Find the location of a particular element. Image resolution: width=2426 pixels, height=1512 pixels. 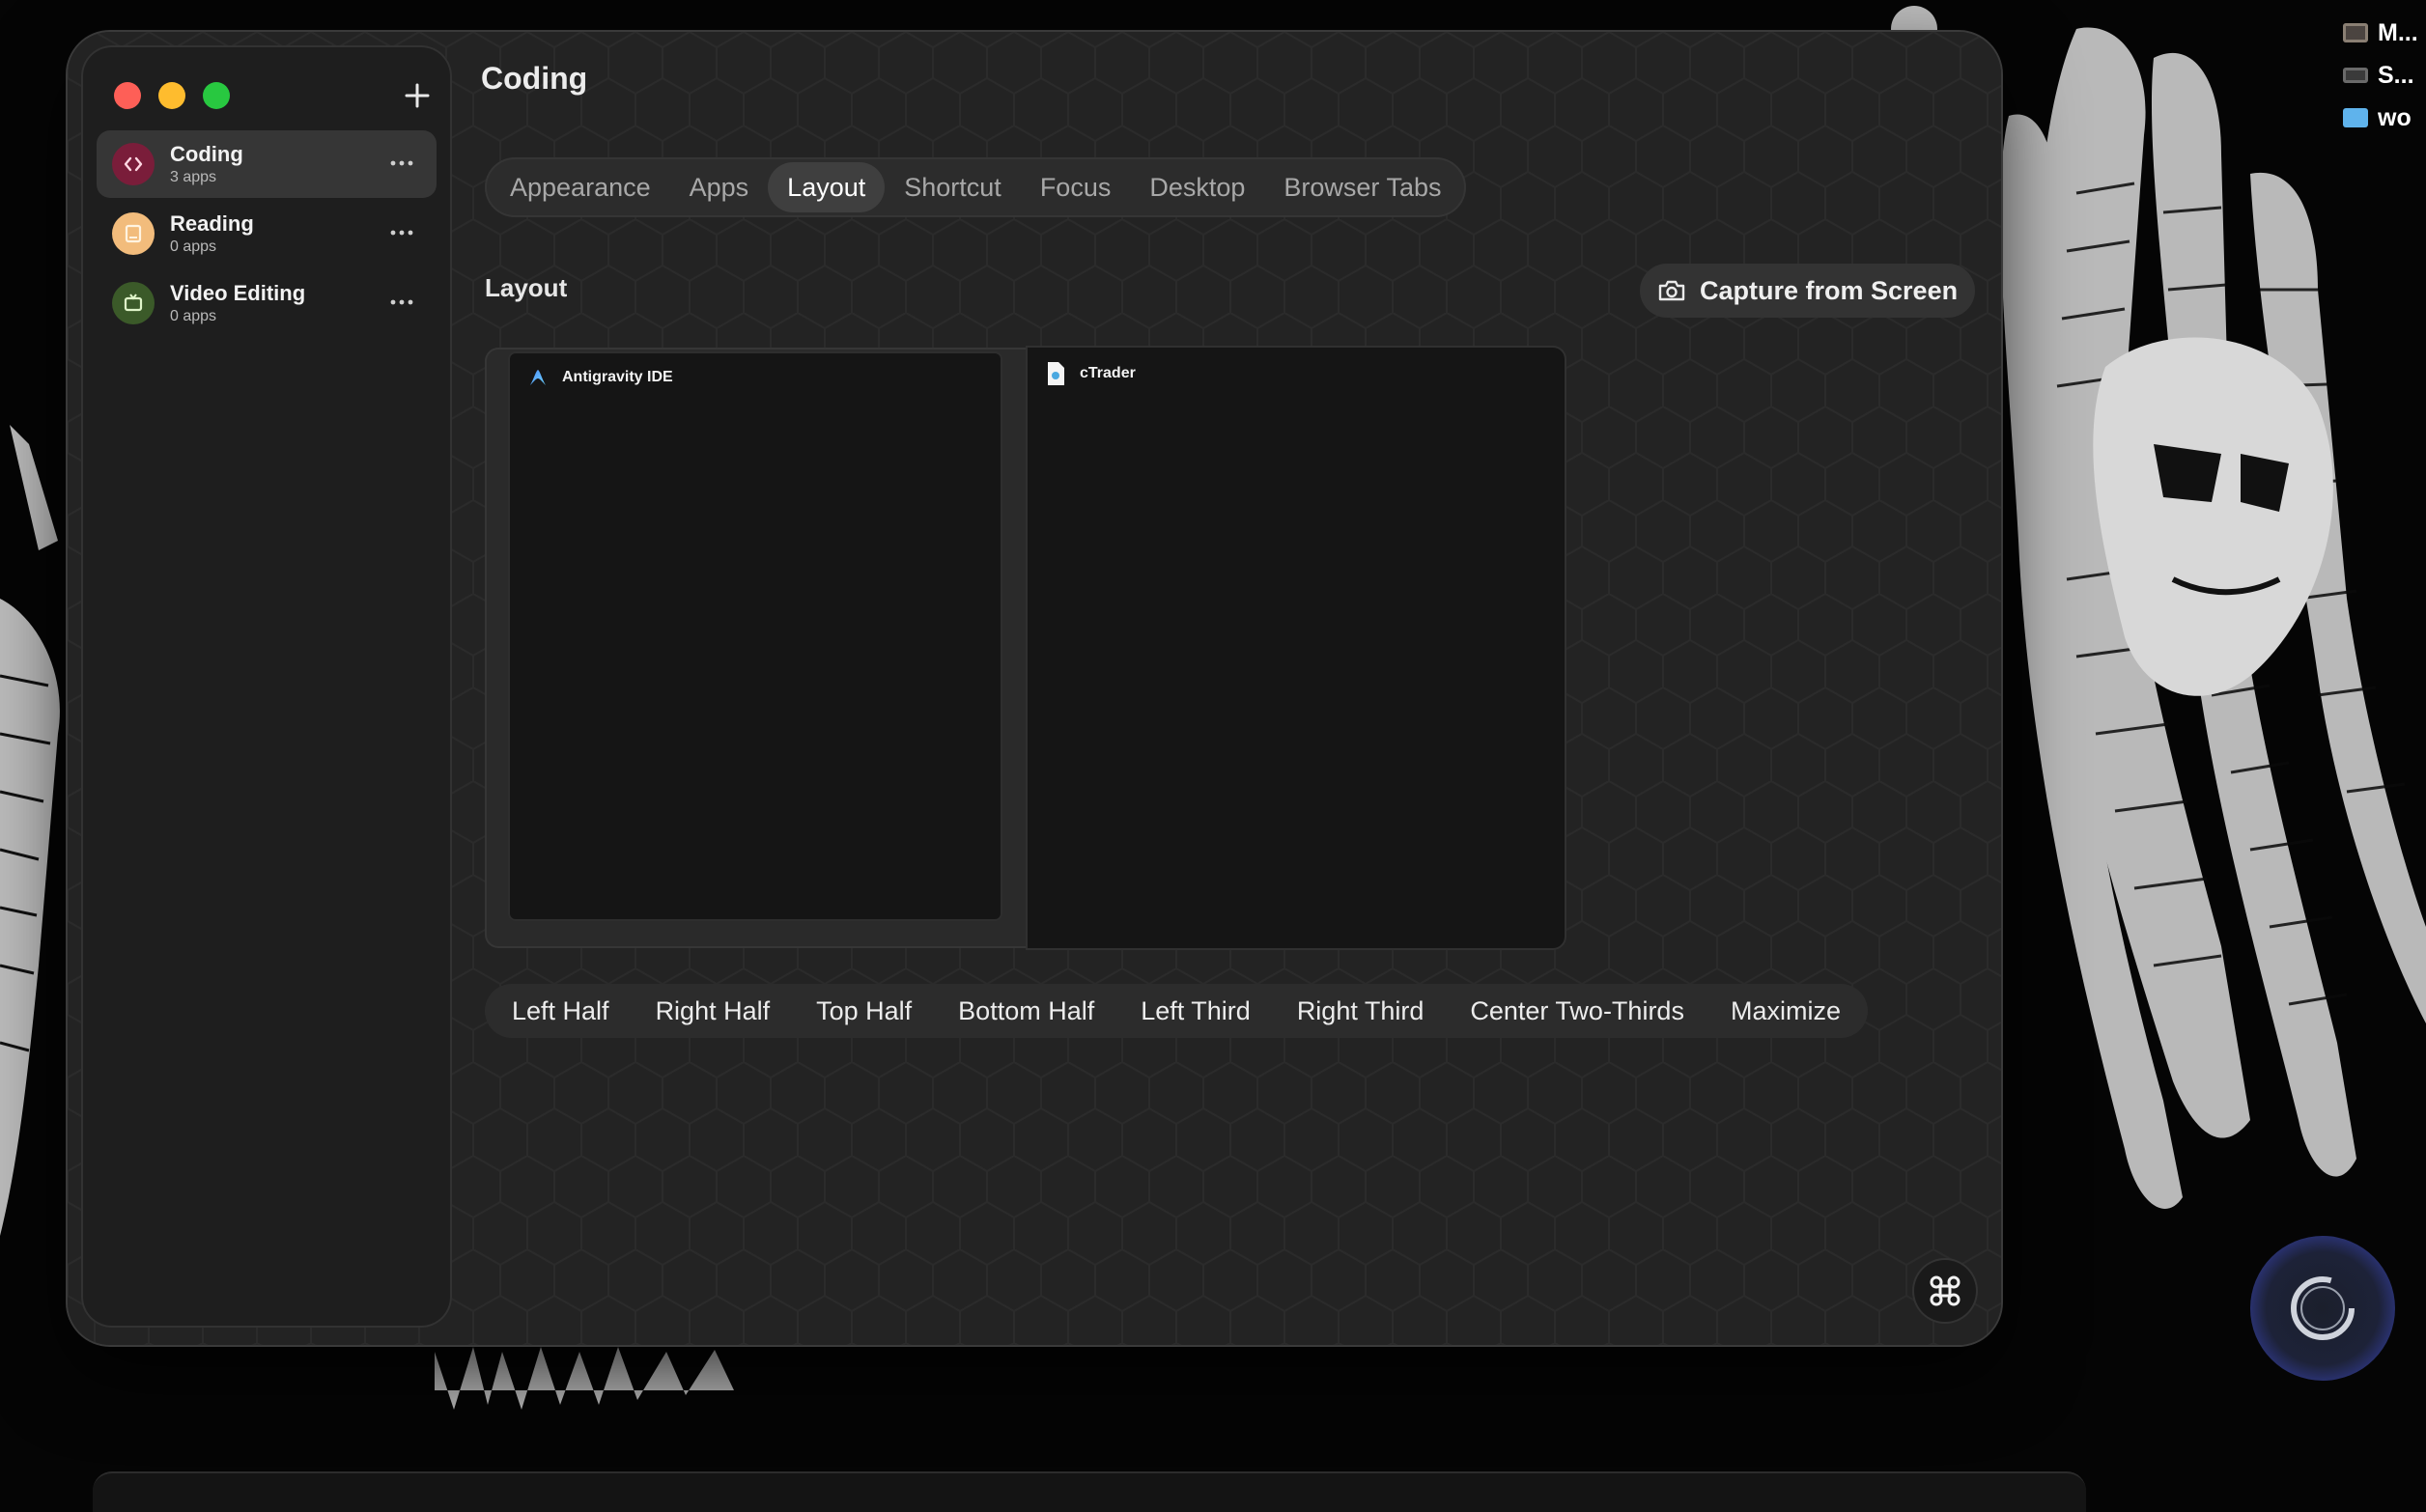

add-workspace-button is located at coordinates (417, 96).